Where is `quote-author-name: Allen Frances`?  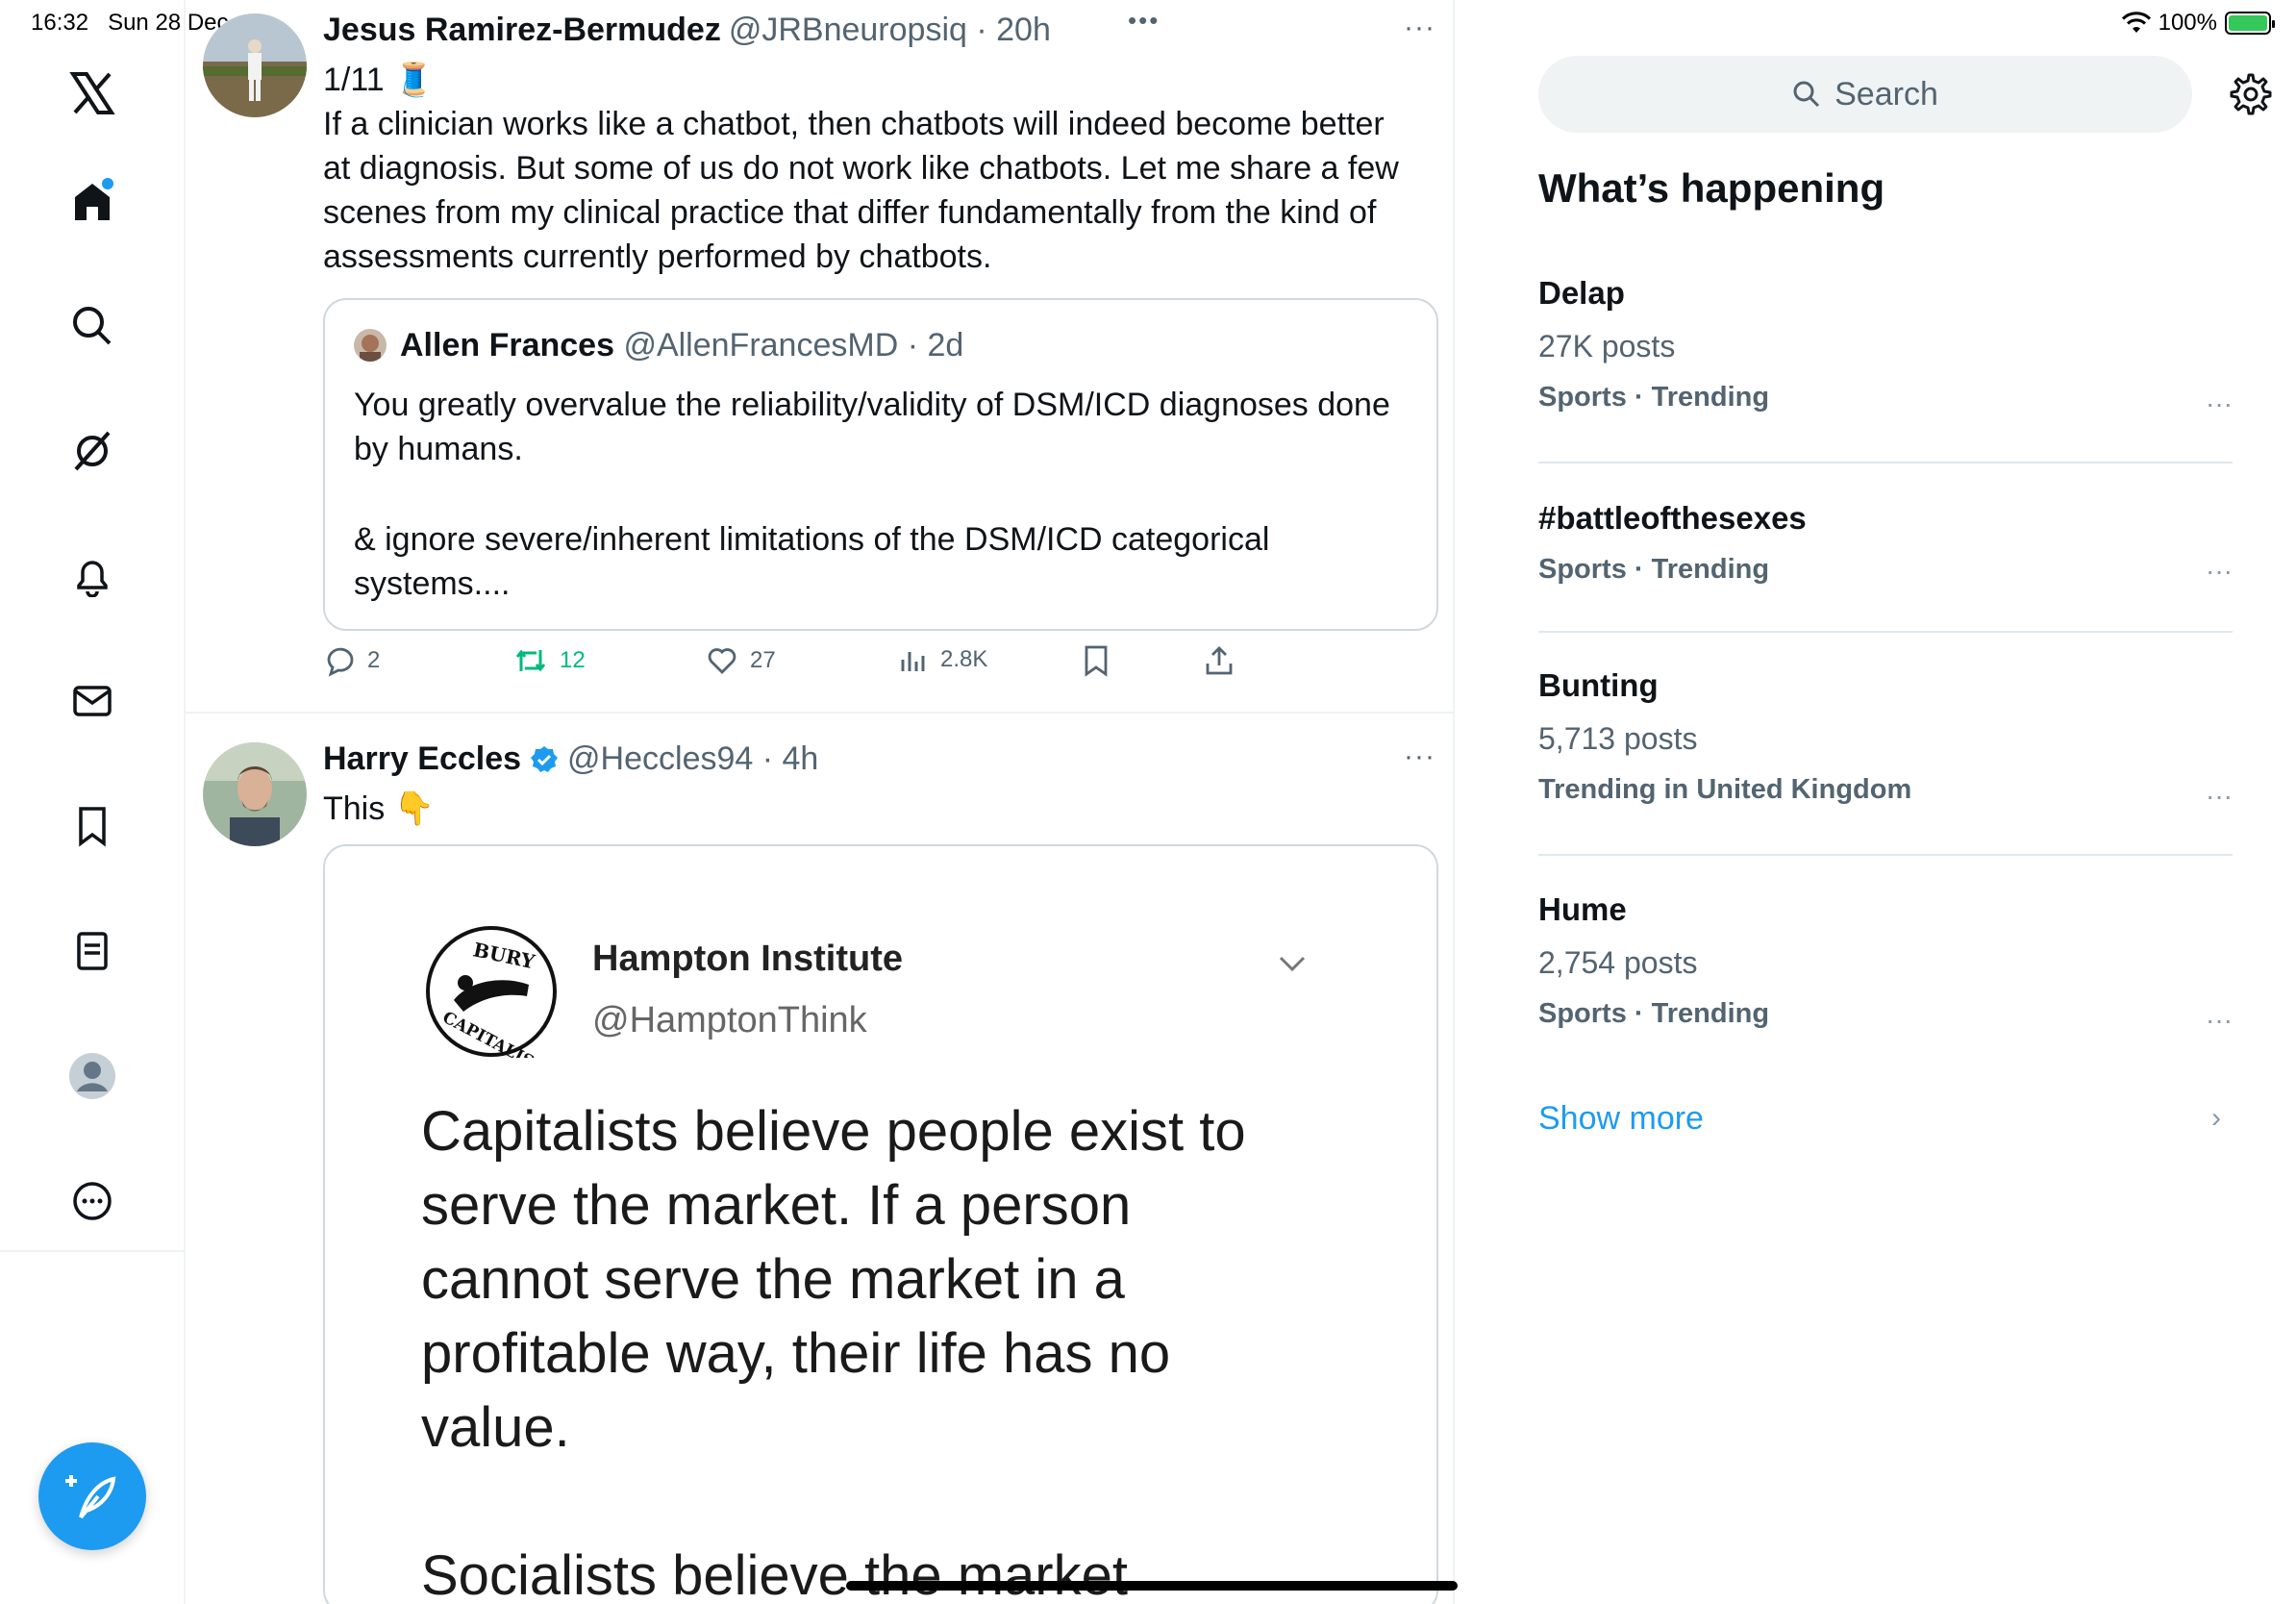 quote-author-name: Allen Frances is located at coordinates (507, 345).